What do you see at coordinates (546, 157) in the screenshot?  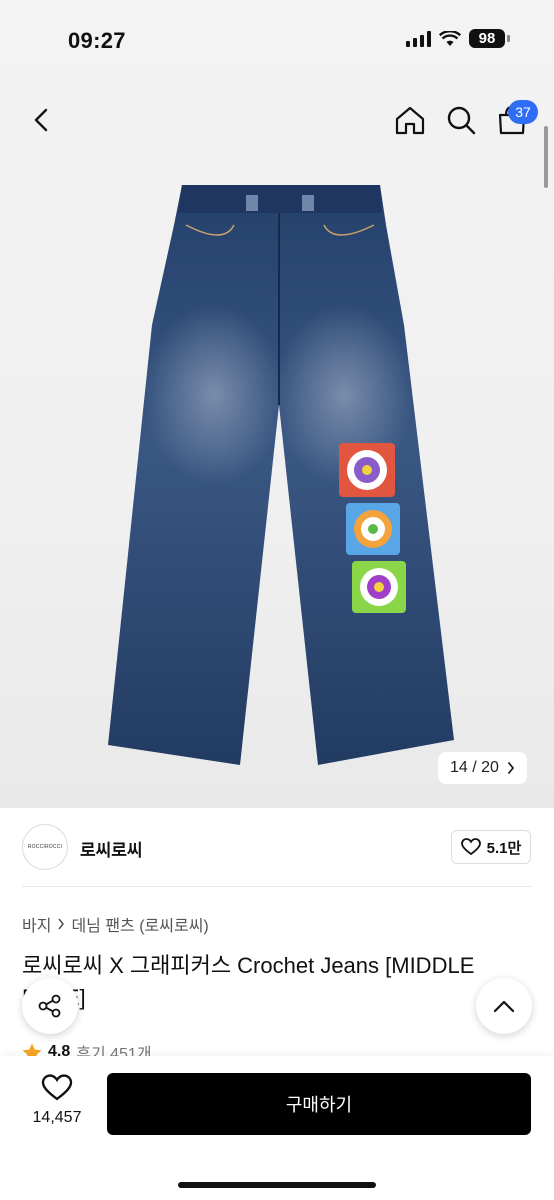 I see `scrollbar` at bounding box center [546, 157].